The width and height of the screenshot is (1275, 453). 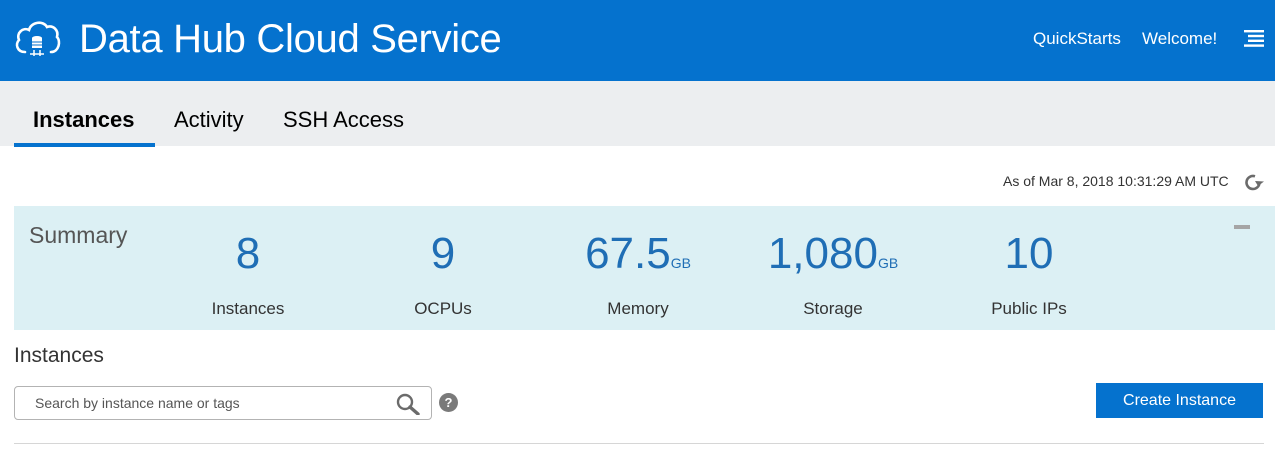 I want to click on search-icon, so click(x=408, y=404).